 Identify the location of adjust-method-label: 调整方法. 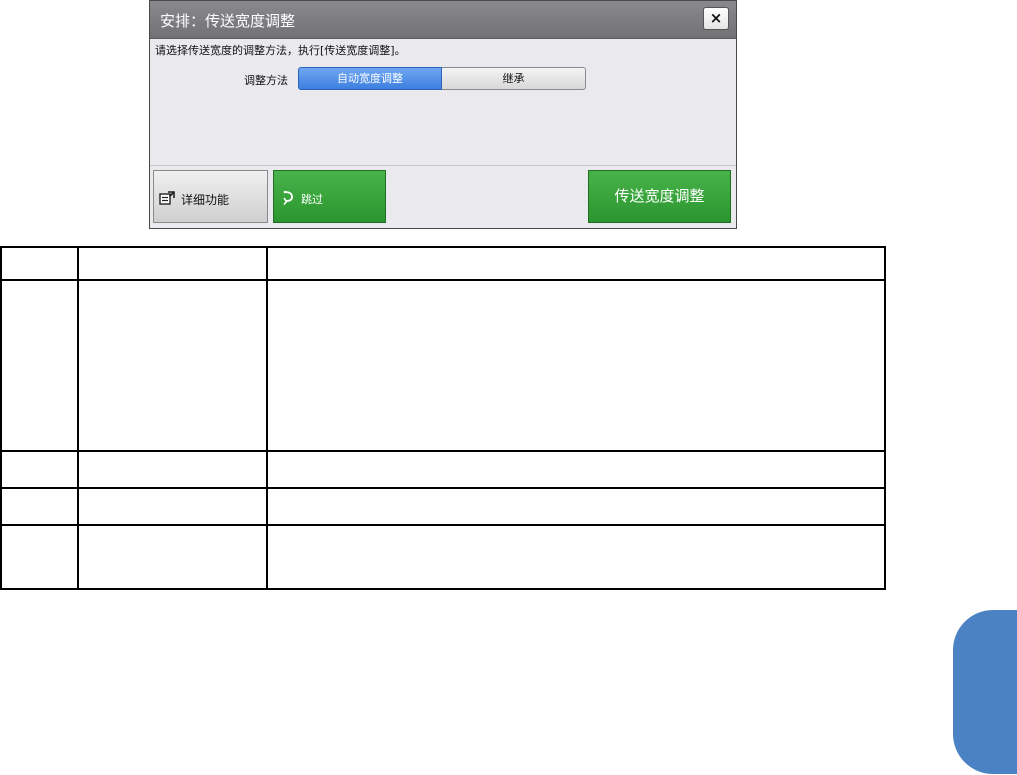
(266, 80).